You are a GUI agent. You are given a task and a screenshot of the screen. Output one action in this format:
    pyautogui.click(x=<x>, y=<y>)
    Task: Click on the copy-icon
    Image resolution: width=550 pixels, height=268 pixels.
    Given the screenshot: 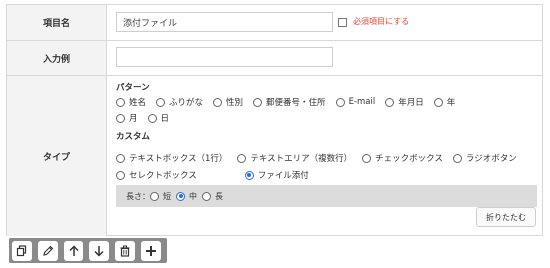 What is the action you would take?
    pyautogui.click(x=21, y=250)
    